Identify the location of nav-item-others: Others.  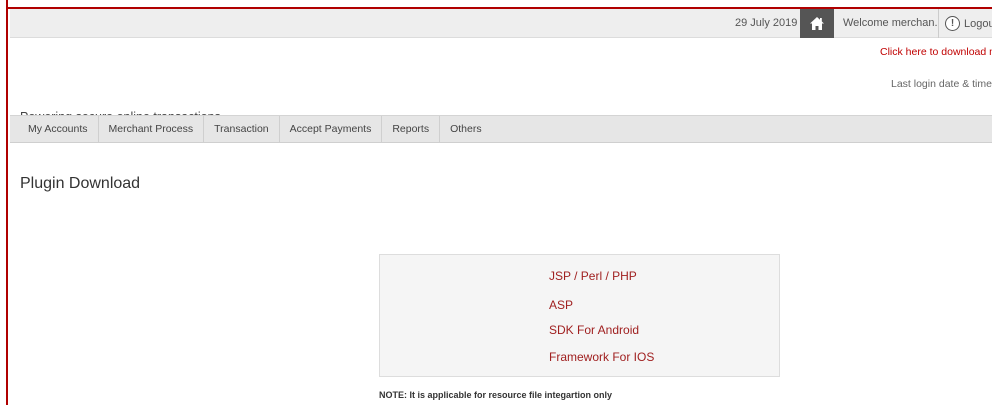
(466, 129).